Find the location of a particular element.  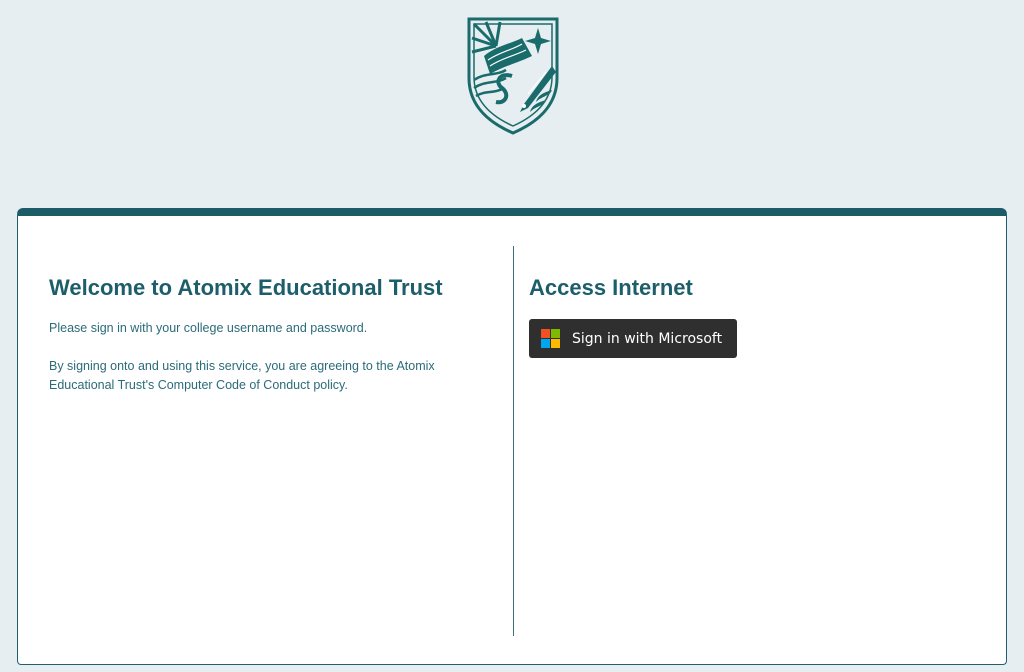

access-title: Access Internet is located at coordinates (611, 287).